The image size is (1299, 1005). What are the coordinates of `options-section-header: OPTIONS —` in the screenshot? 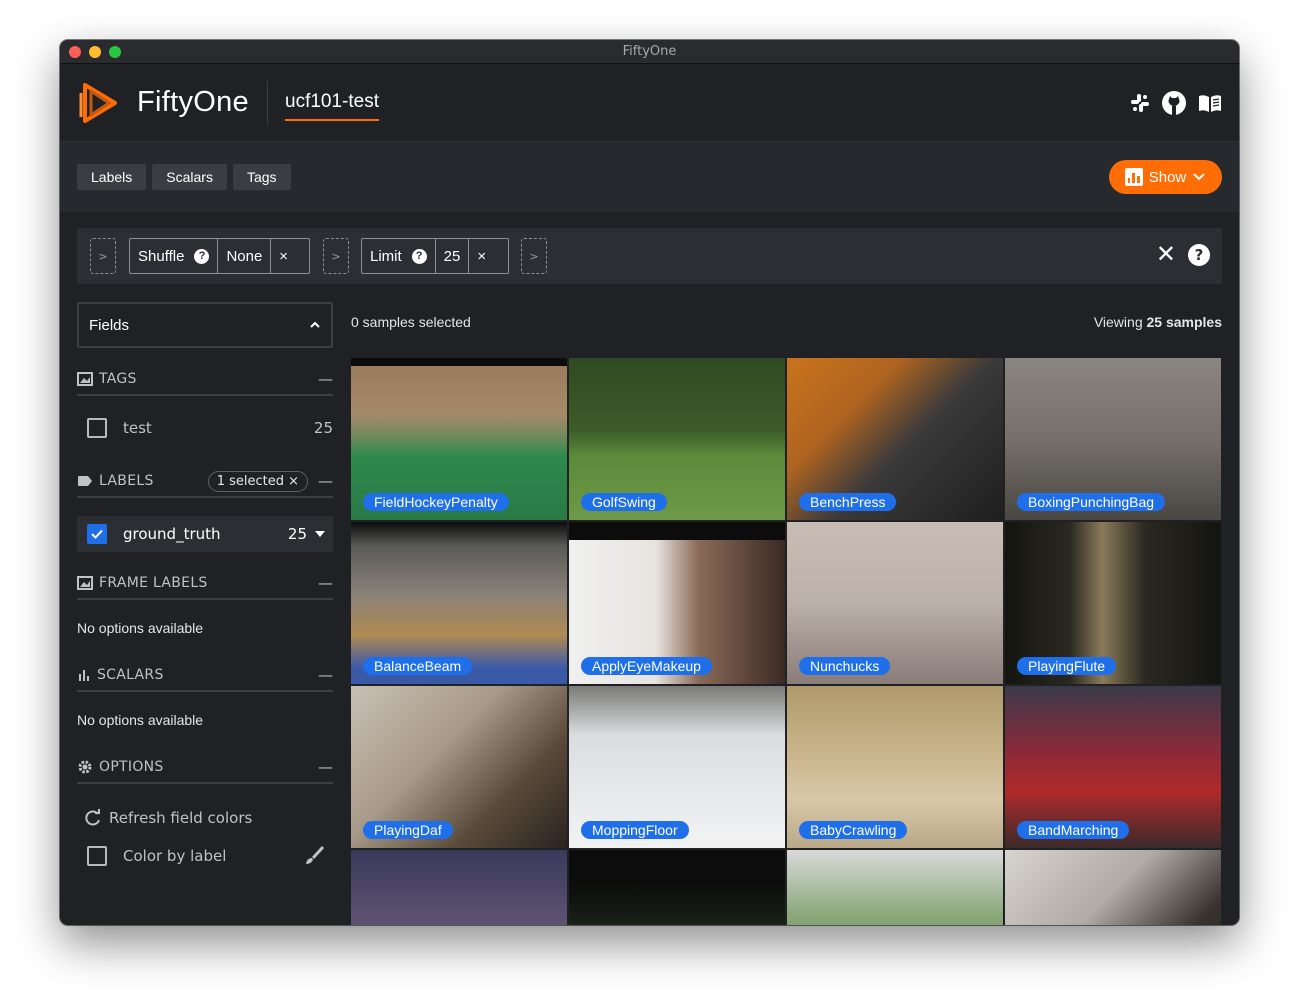 It's located at (205, 768).